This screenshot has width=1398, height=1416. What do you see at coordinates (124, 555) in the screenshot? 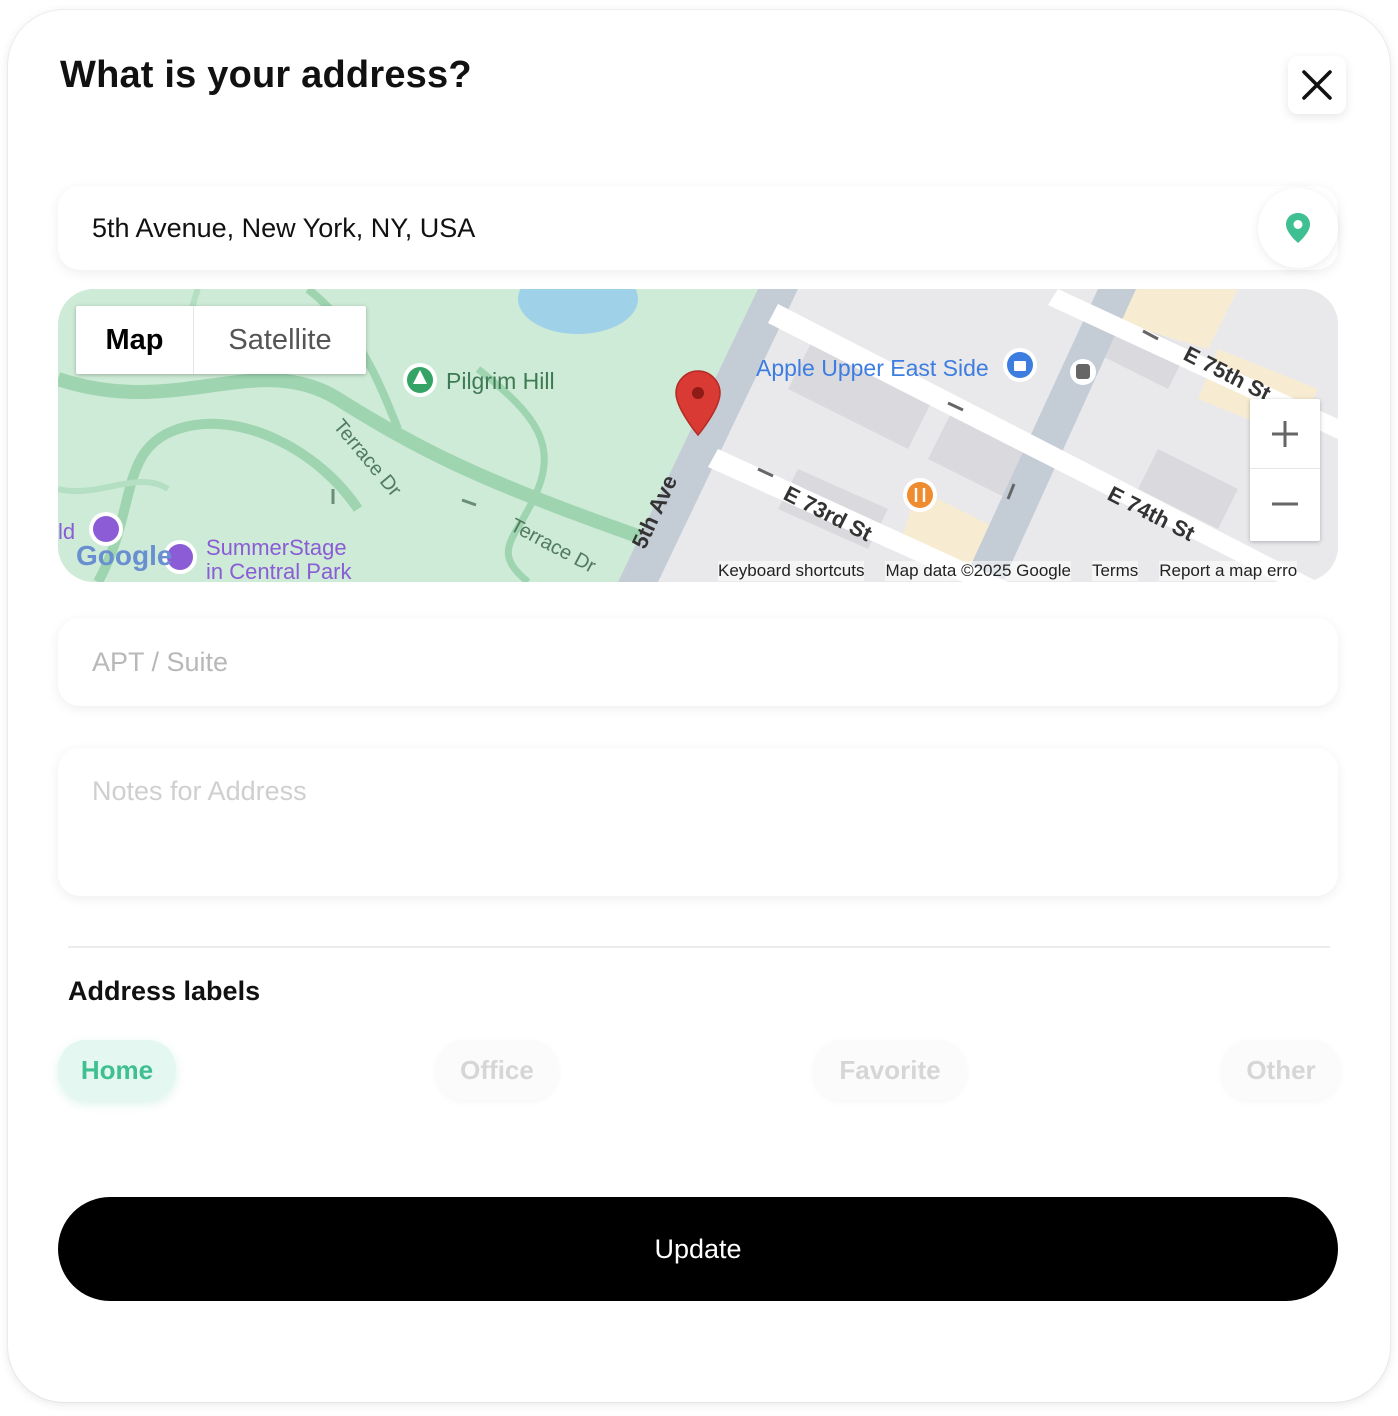
I see `google-logo: Google` at bounding box center [124, 555].